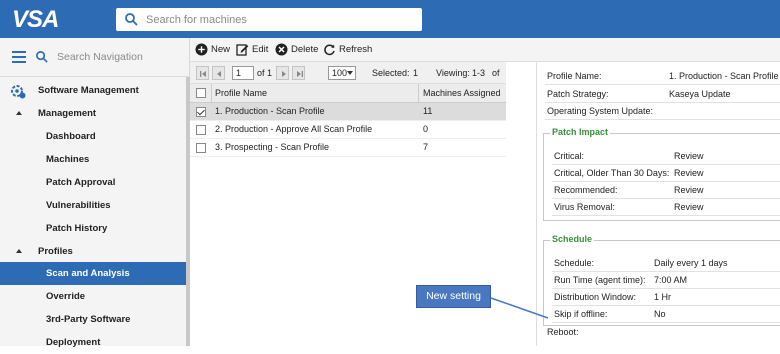 This screenshot has width=780, height=354. What do you see at coordinates (348, 112) in the screenshot?
I see `table-row: 1. Production - Scan Profile 11` at bounding box center [348, 112].